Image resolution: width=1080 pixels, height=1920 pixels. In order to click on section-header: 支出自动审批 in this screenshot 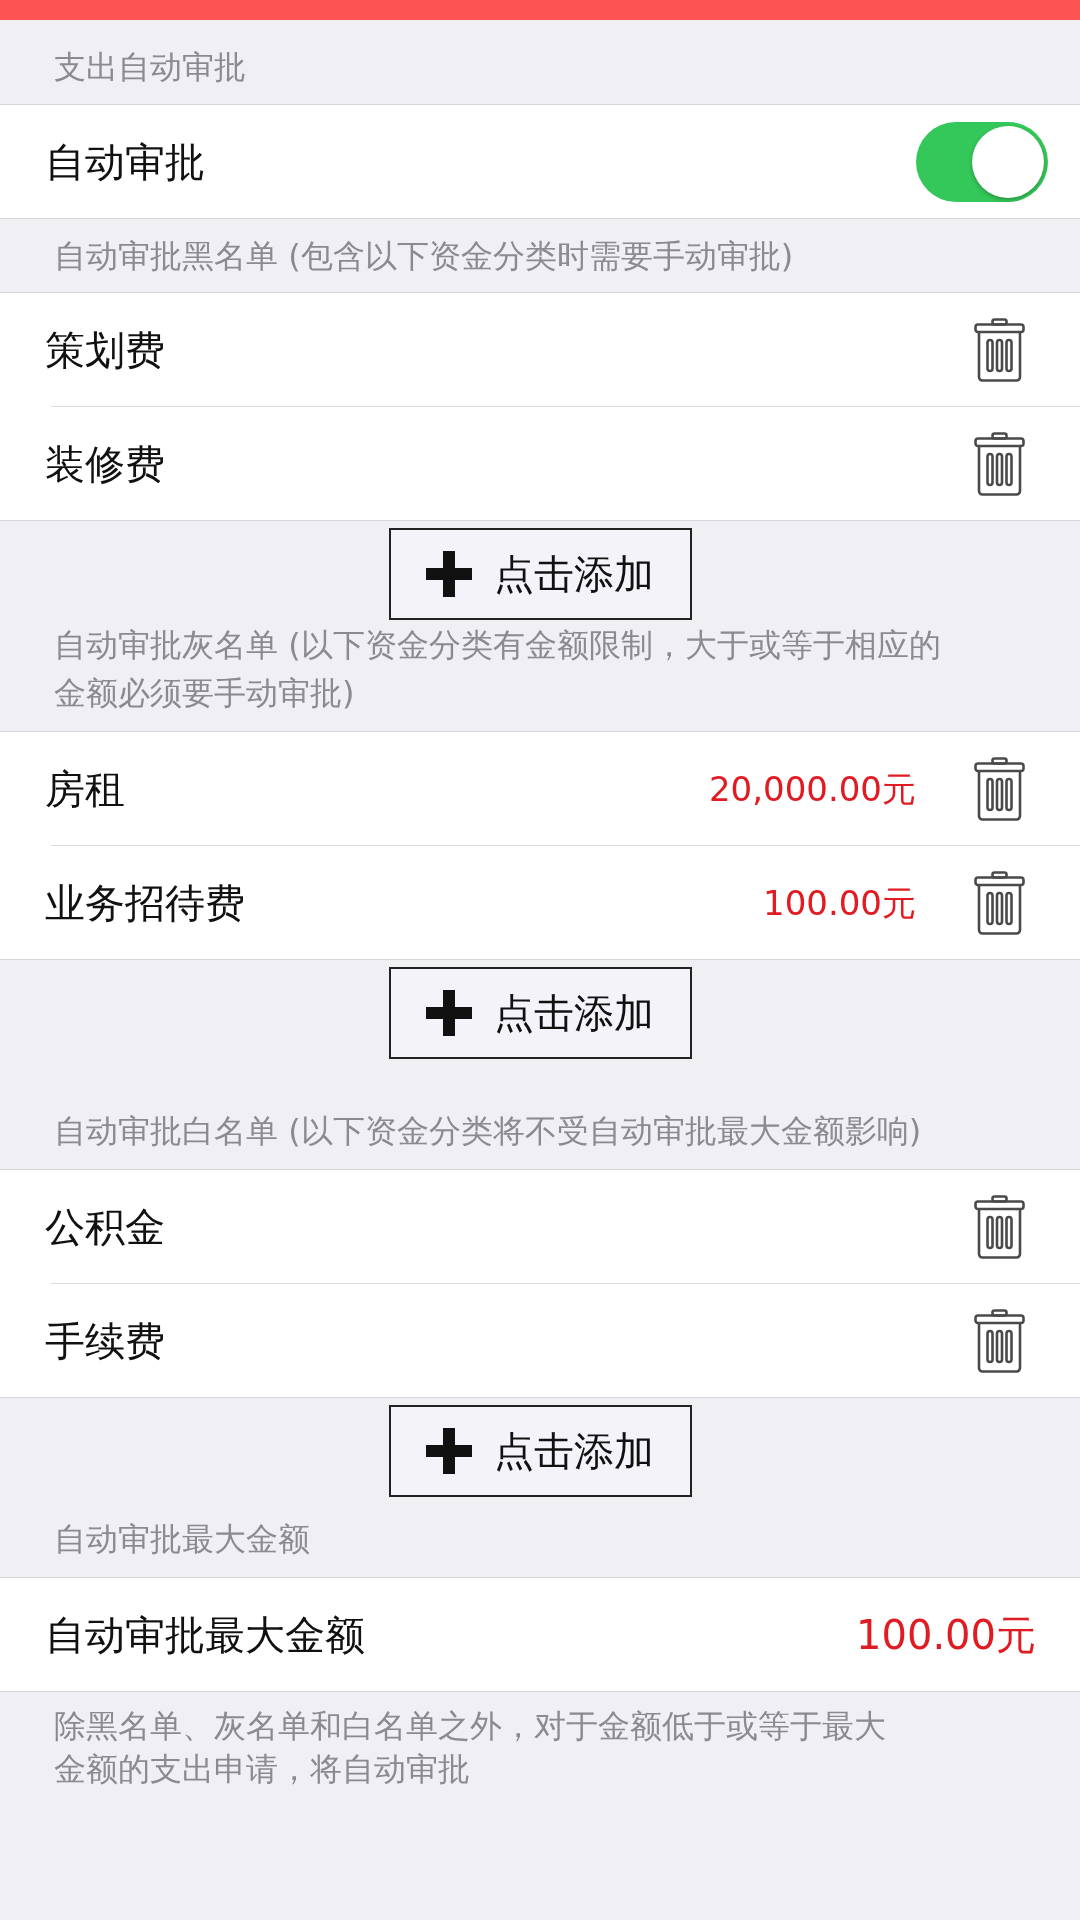, I will do `click(150, 67)`.